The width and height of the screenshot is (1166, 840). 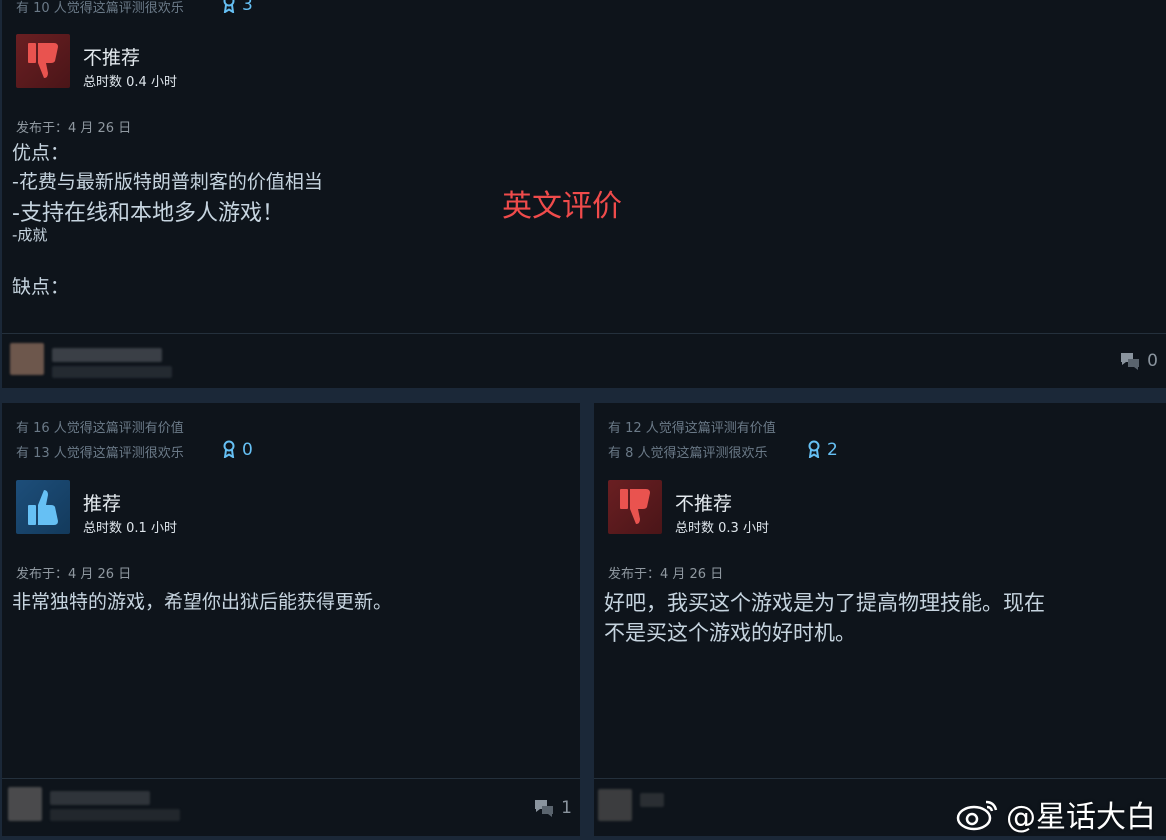 What do you see at coordinates (41, 153) in the screenshot?
I see `review-body-line: 优点：` at bounding box center [41, 153].